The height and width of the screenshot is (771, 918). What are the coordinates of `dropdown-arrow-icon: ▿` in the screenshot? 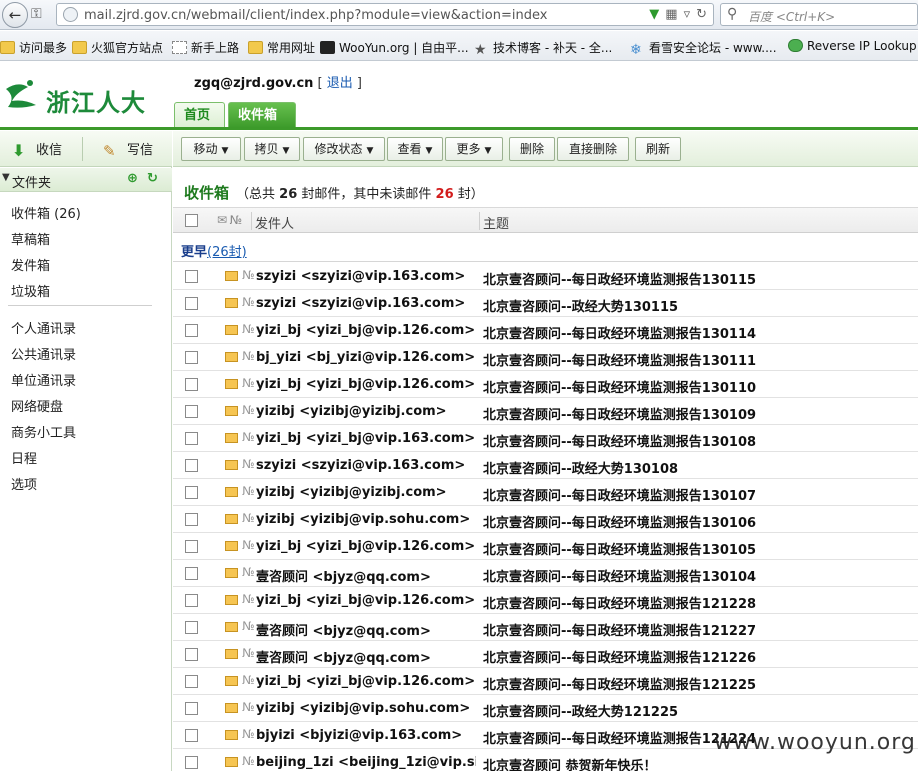 It's located at (687, 14).